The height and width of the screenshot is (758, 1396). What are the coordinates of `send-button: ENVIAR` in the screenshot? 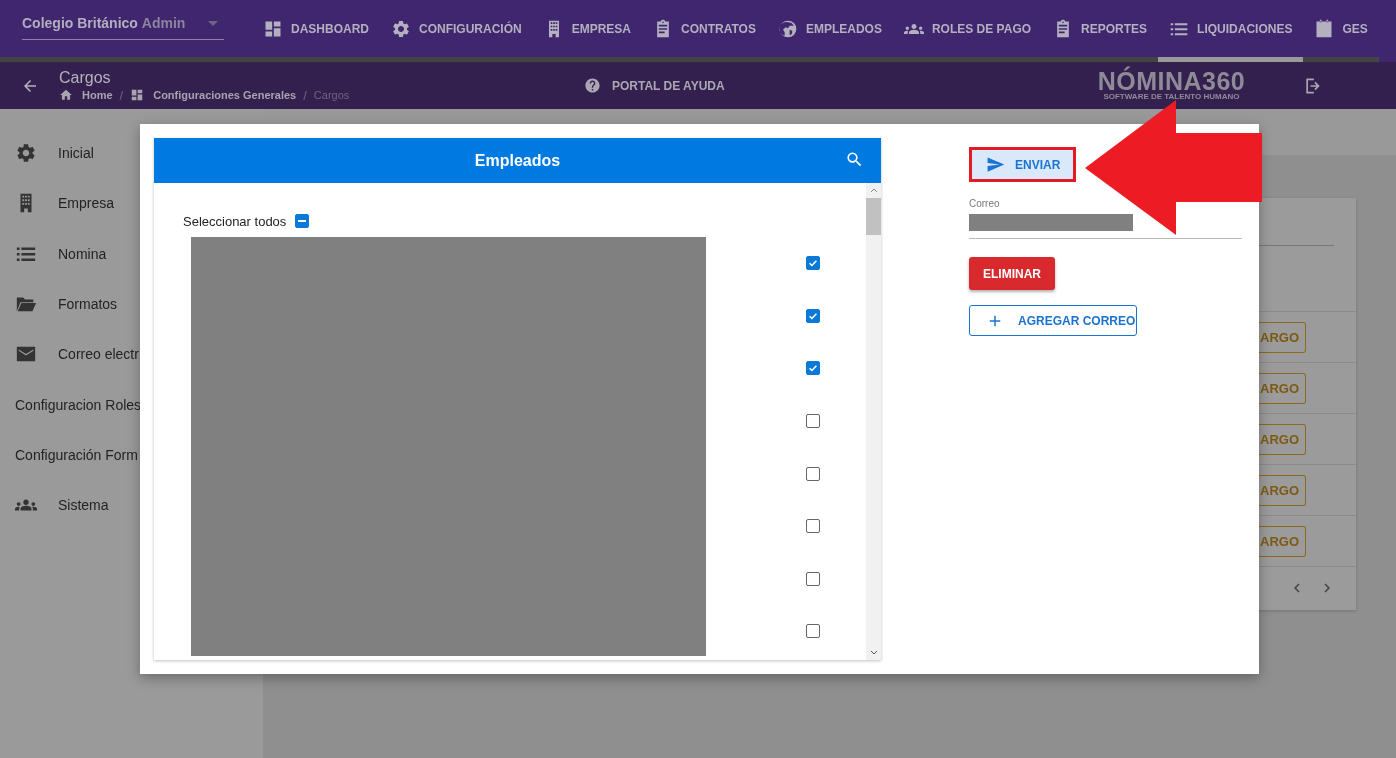 It's located at (1023, 164).